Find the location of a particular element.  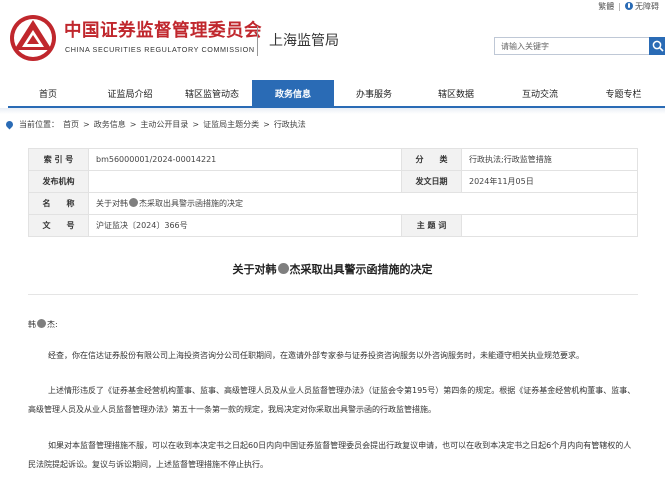

nav-item-services: 办事服务 is located at coordinates (374, 93).